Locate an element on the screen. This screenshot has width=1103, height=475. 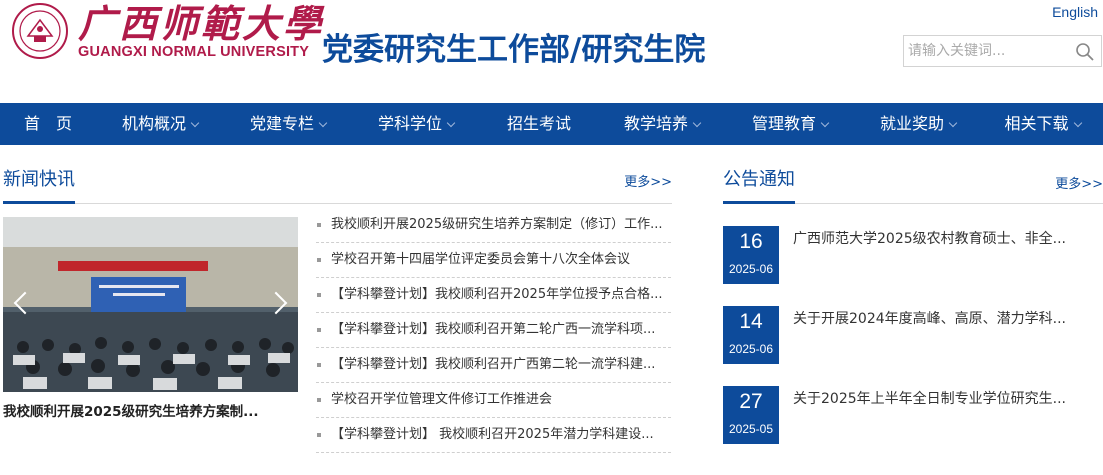
nav-item-about: 机构概况 is located at coordinates (160, 124).